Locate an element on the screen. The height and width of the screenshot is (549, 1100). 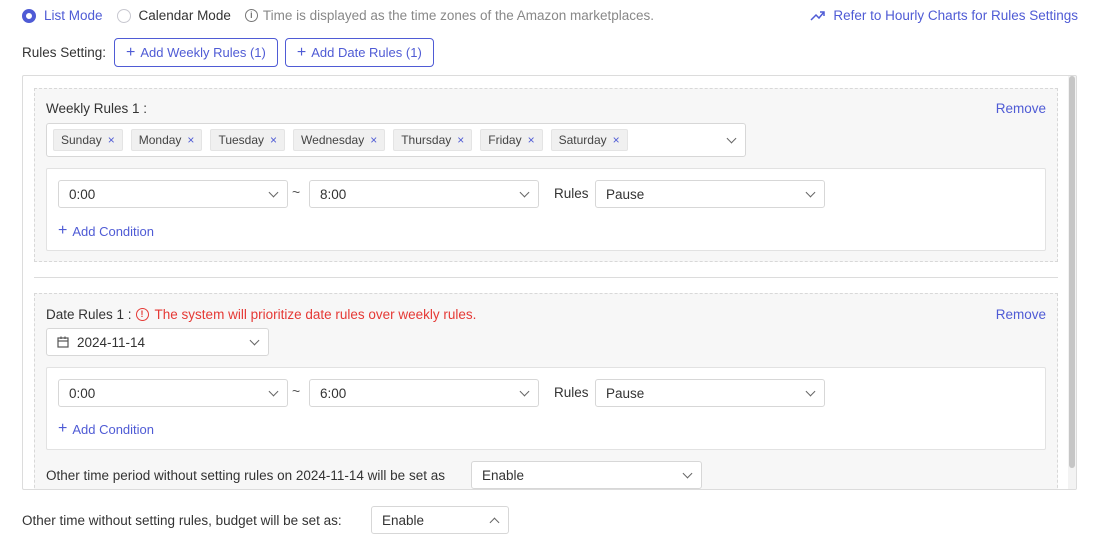
weekday-tag-label: Sunday is located at coordinates (81, 140).